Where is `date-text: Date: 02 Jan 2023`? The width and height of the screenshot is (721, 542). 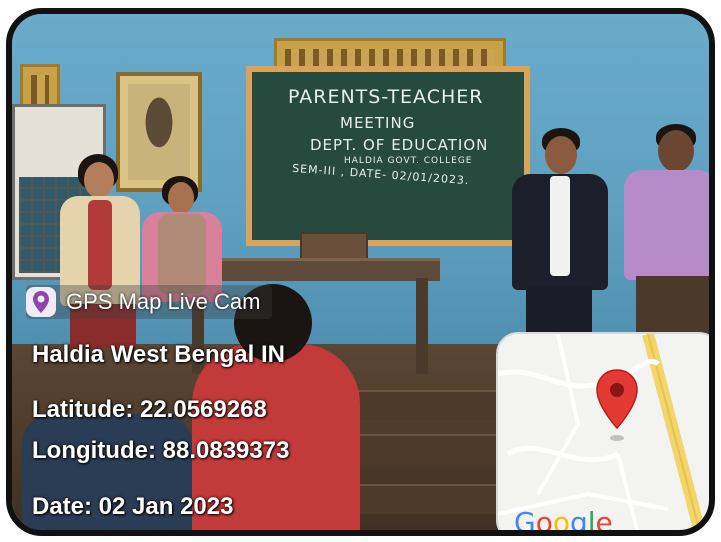
date-text: Date: 02 Jan 2023 is located at coordinates (133, 506).